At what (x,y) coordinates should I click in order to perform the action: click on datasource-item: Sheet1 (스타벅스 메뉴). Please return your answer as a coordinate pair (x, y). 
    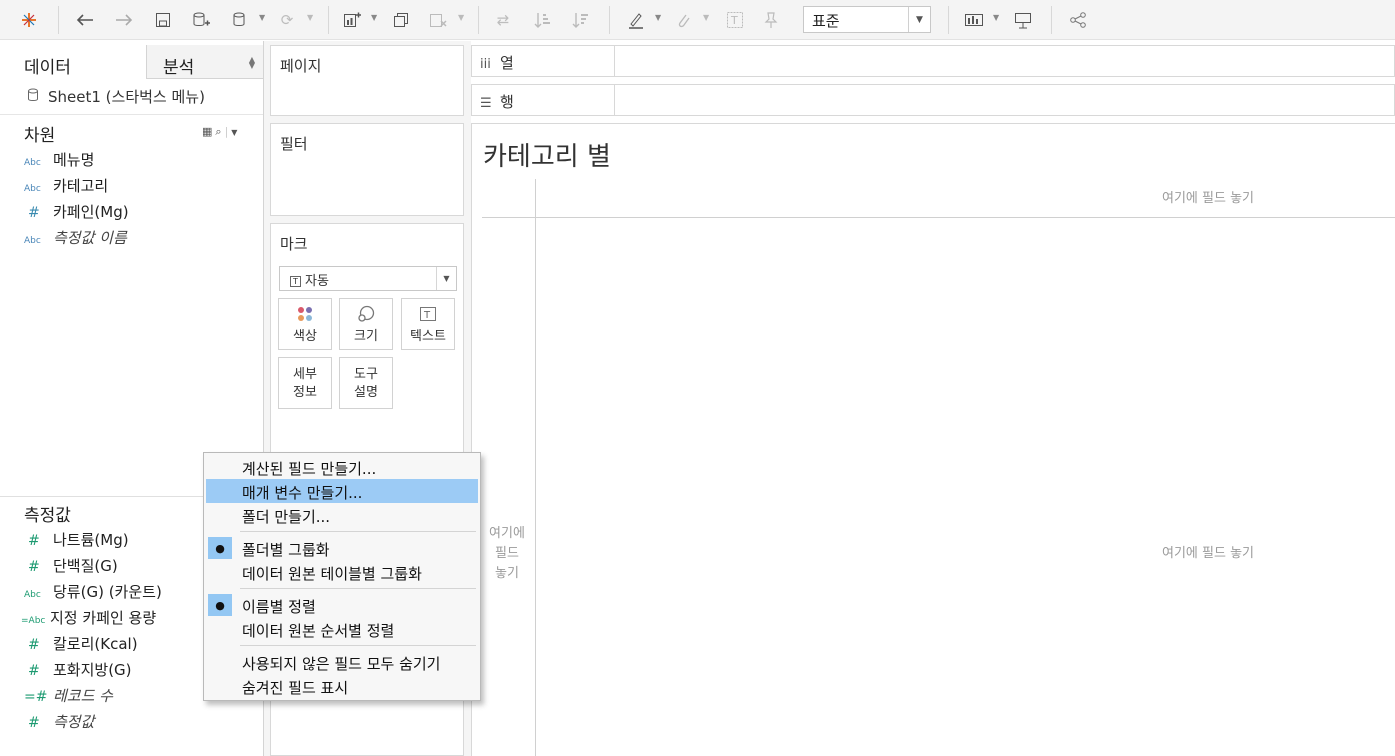
    Looking at the image, I should click on (131, 97).